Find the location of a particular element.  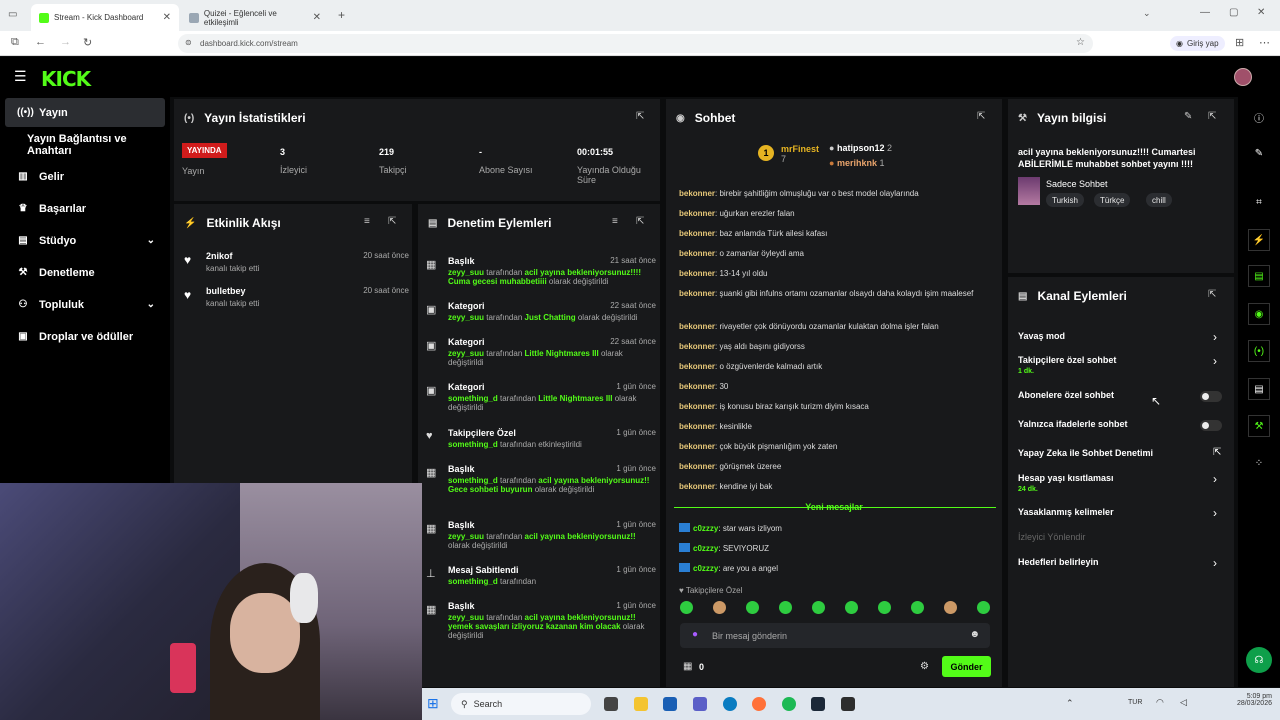

bolt-icon: ⚡ is located at coordinates (1259, 240).